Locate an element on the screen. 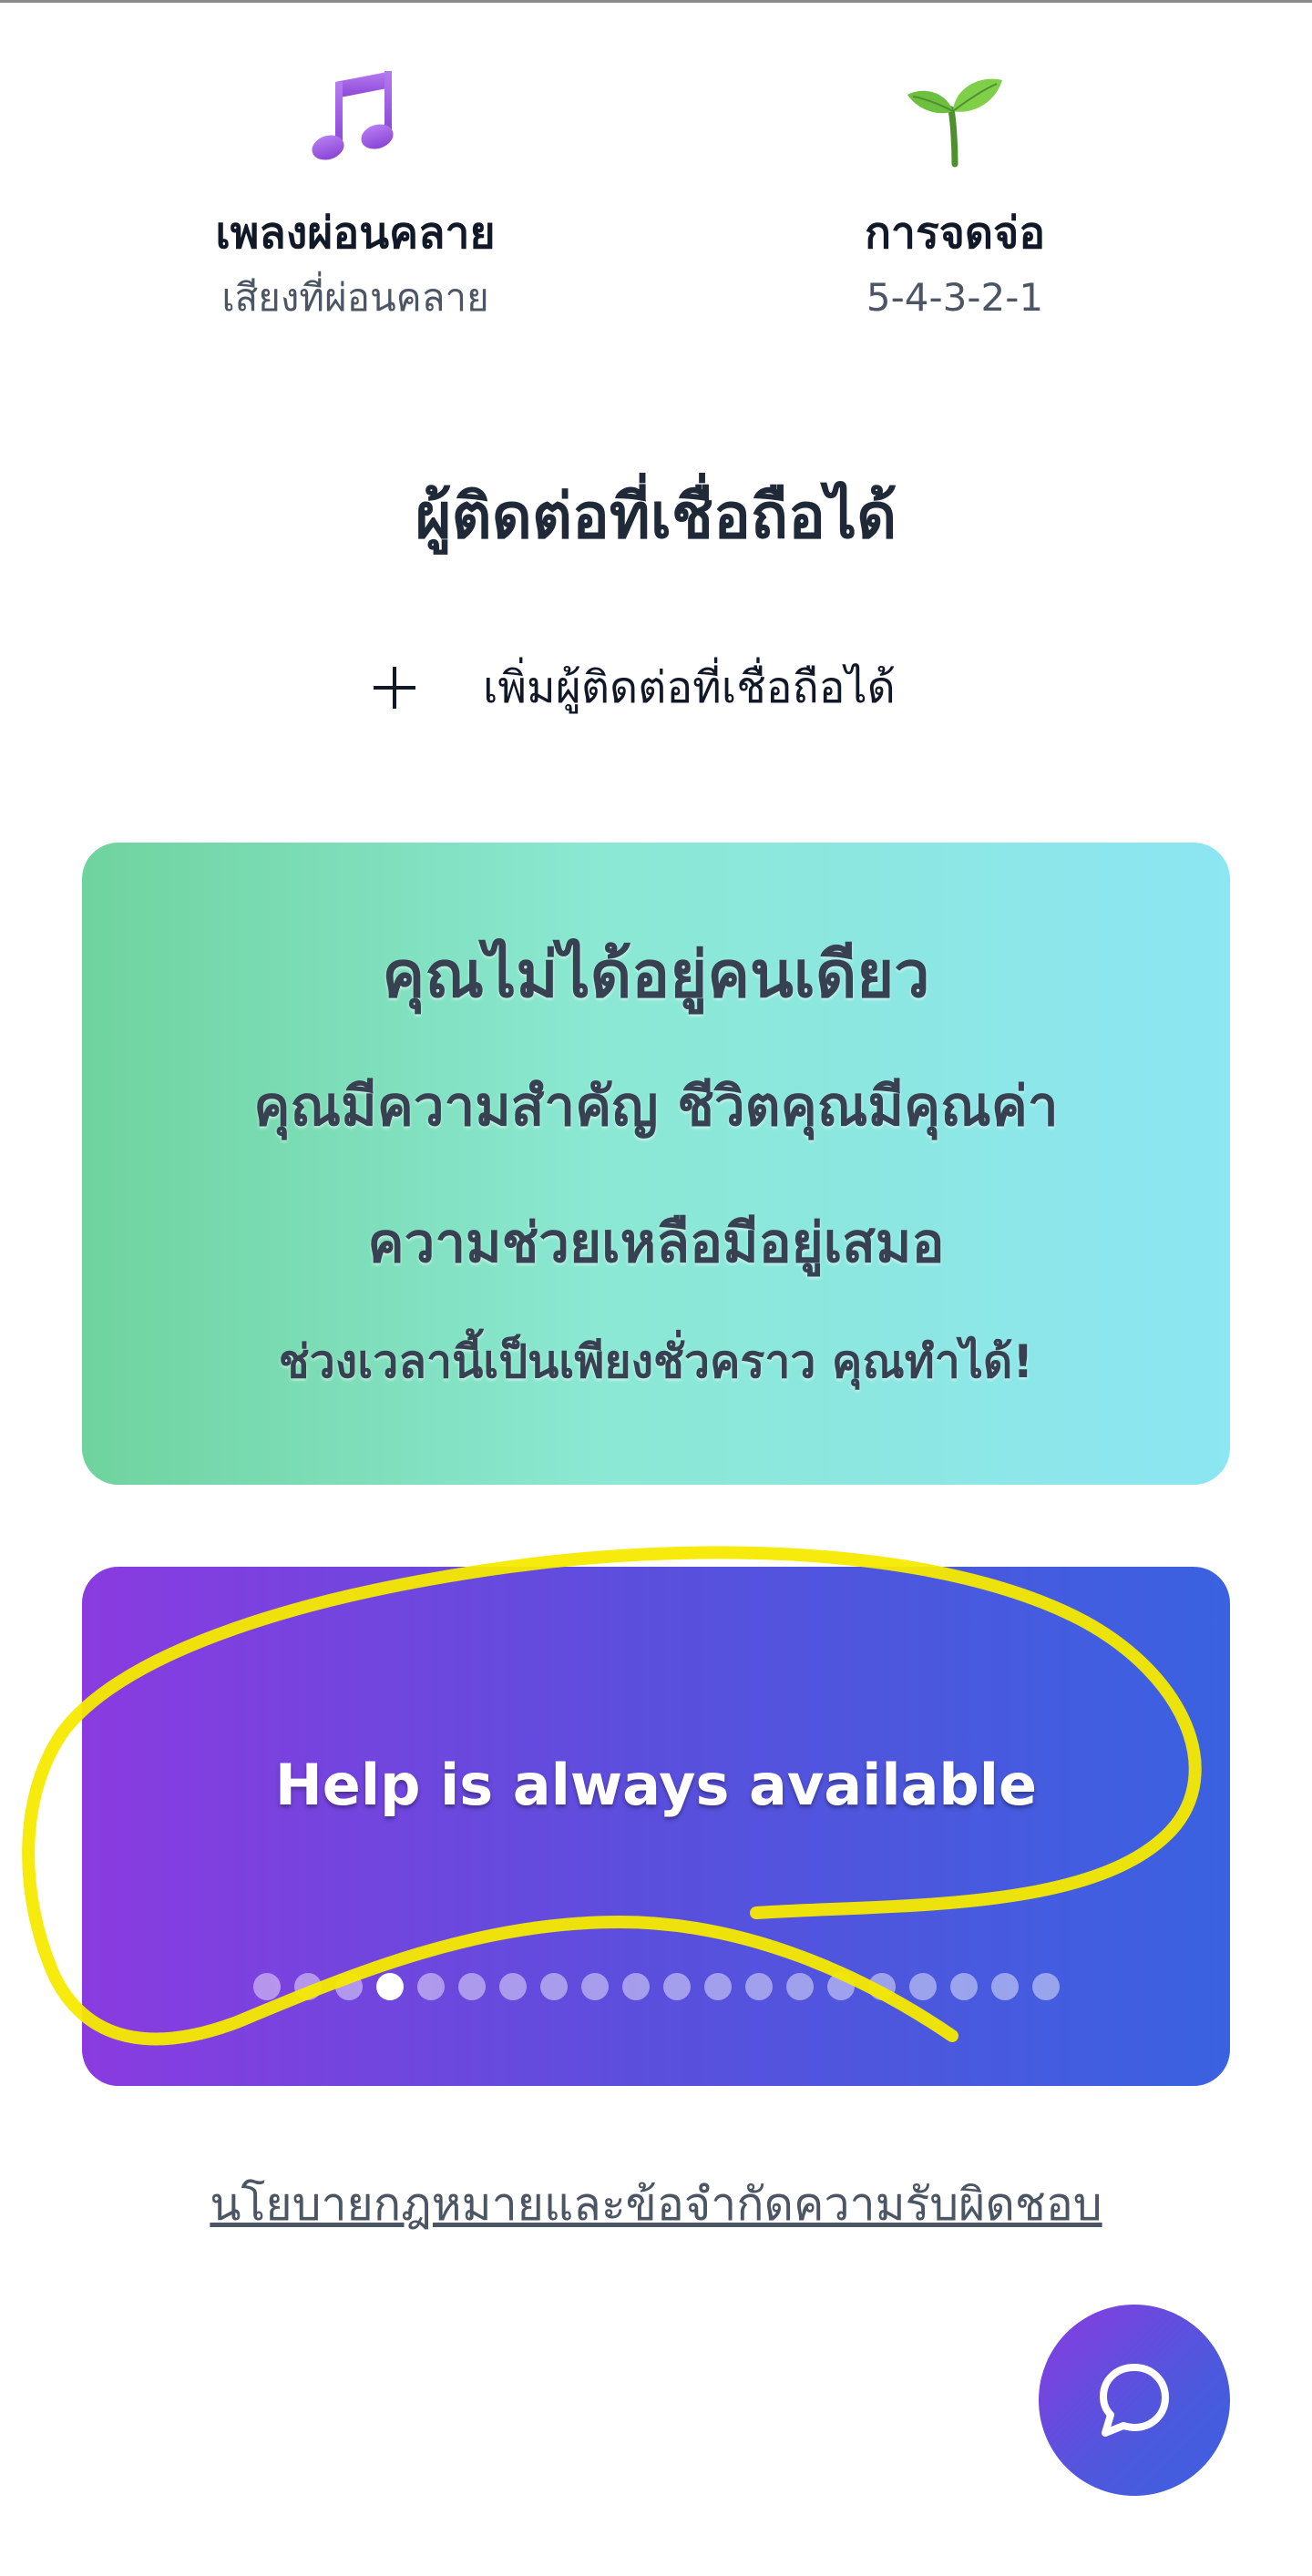 Image resolution: width=1312 pixels, height=2576 pixels. support-line-3: ความช่วยเหลือมีอยู่เสมอ is located at coordinates (656, 1243).